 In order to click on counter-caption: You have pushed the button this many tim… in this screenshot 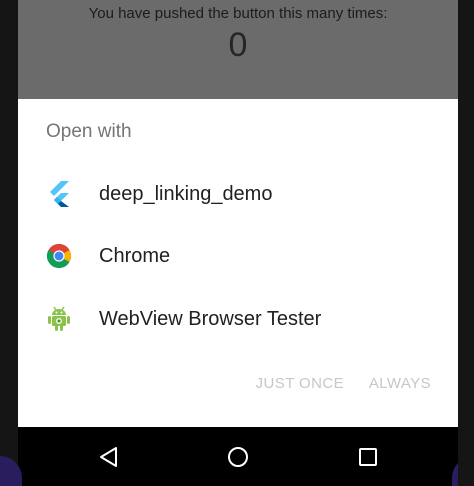, I will do `click(238, 13)`.